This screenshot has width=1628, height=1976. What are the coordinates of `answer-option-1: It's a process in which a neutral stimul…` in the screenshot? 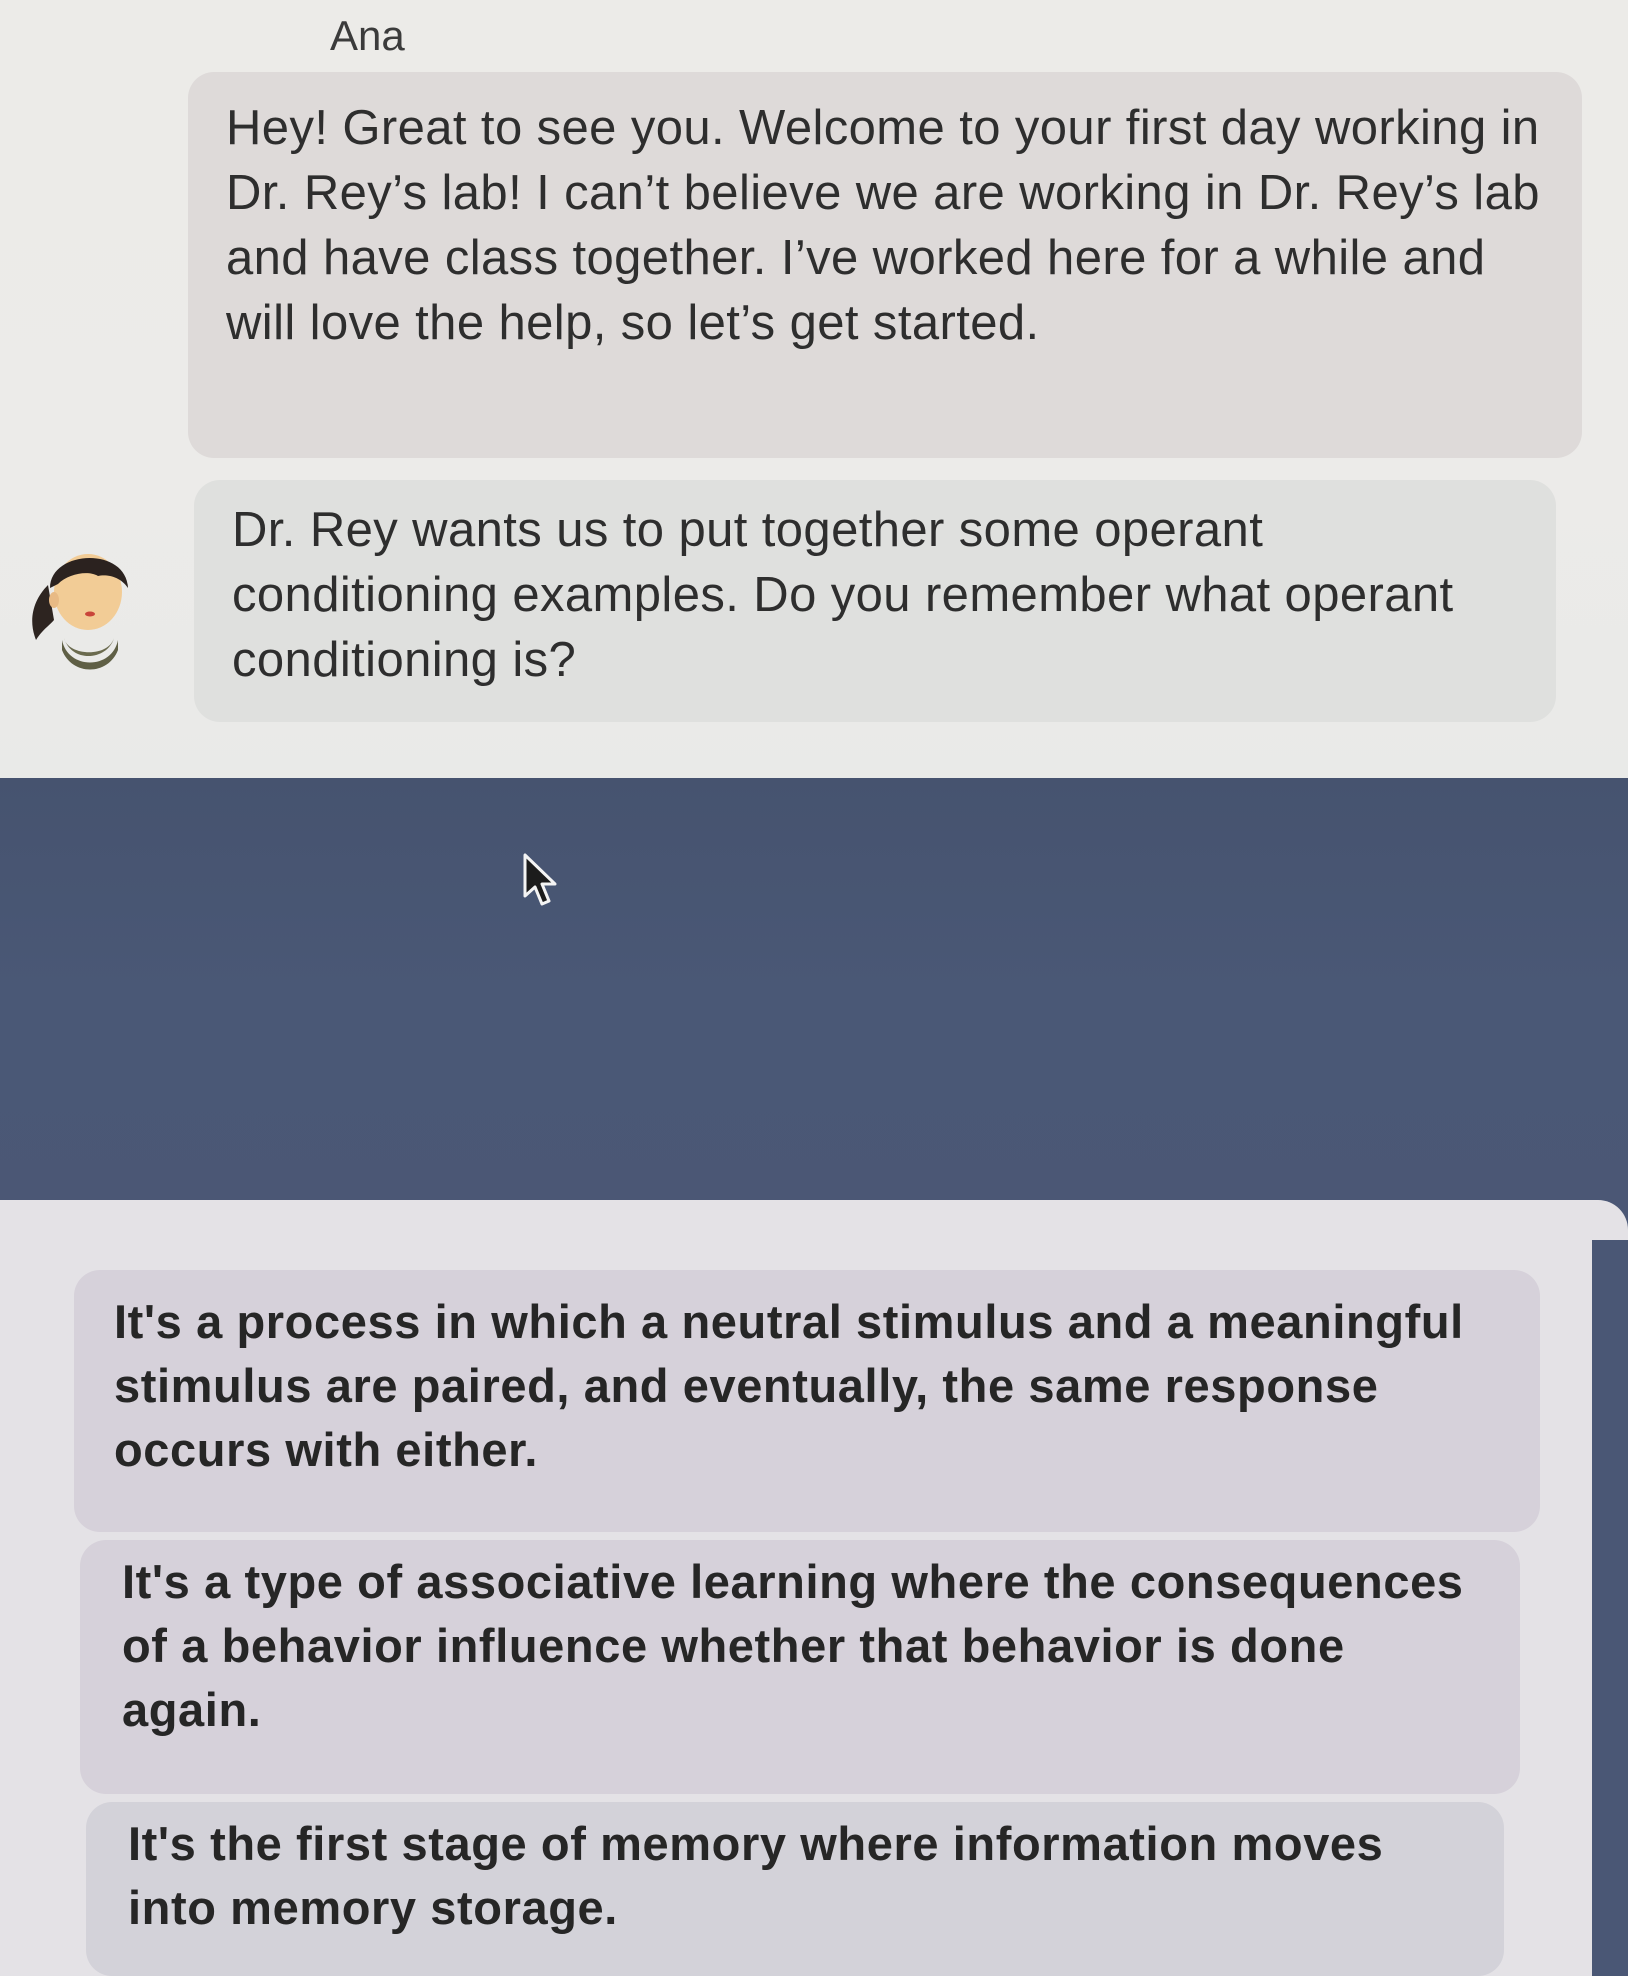 It's located at (807, 1401).